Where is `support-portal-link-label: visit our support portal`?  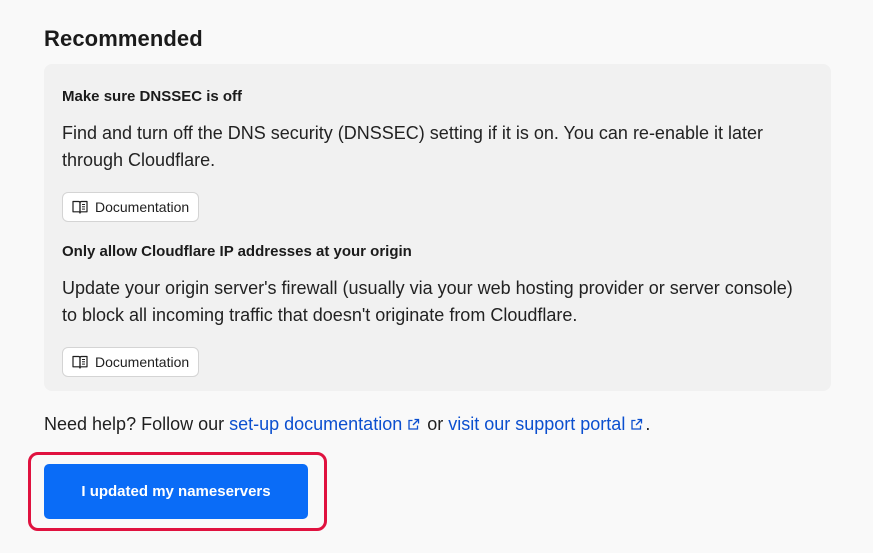 support-portal-link-label: visit our support portal is located at coordinates (537, 424).